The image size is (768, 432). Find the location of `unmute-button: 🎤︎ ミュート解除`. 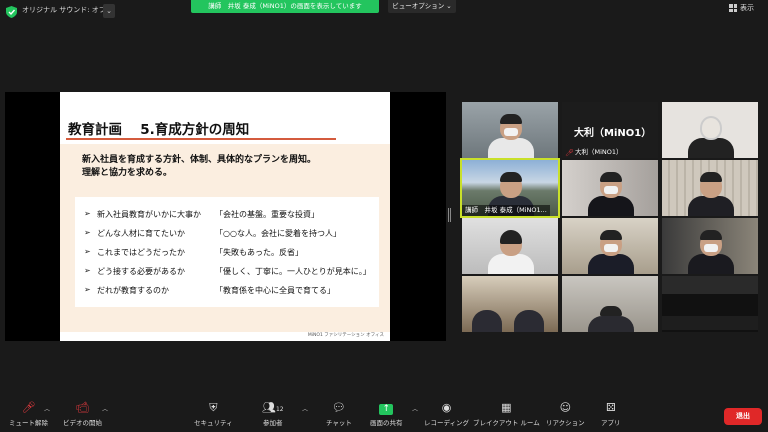

unmute-button: 🎤︎ ミュート解除 is located at coordinates (28, 414).